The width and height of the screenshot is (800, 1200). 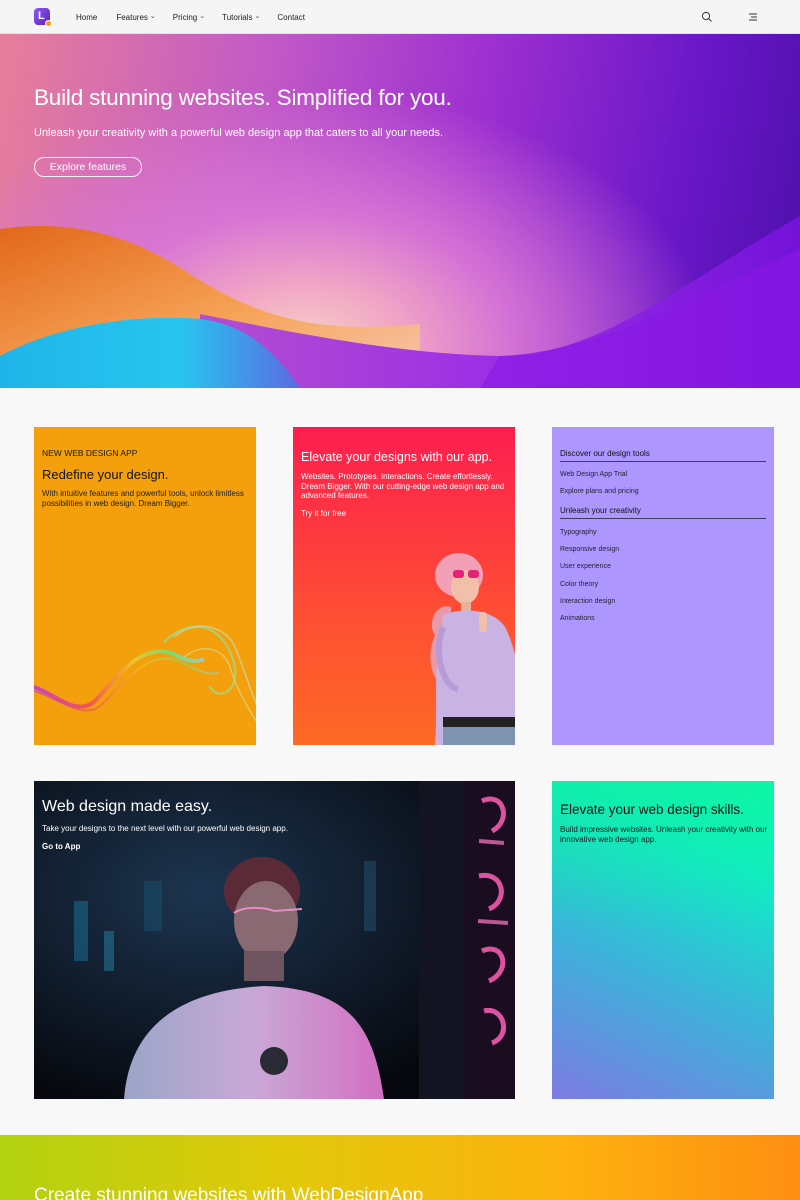 I want to click on link-plans-pricing: Explore plans and pricing, so click(x=599, y=491).